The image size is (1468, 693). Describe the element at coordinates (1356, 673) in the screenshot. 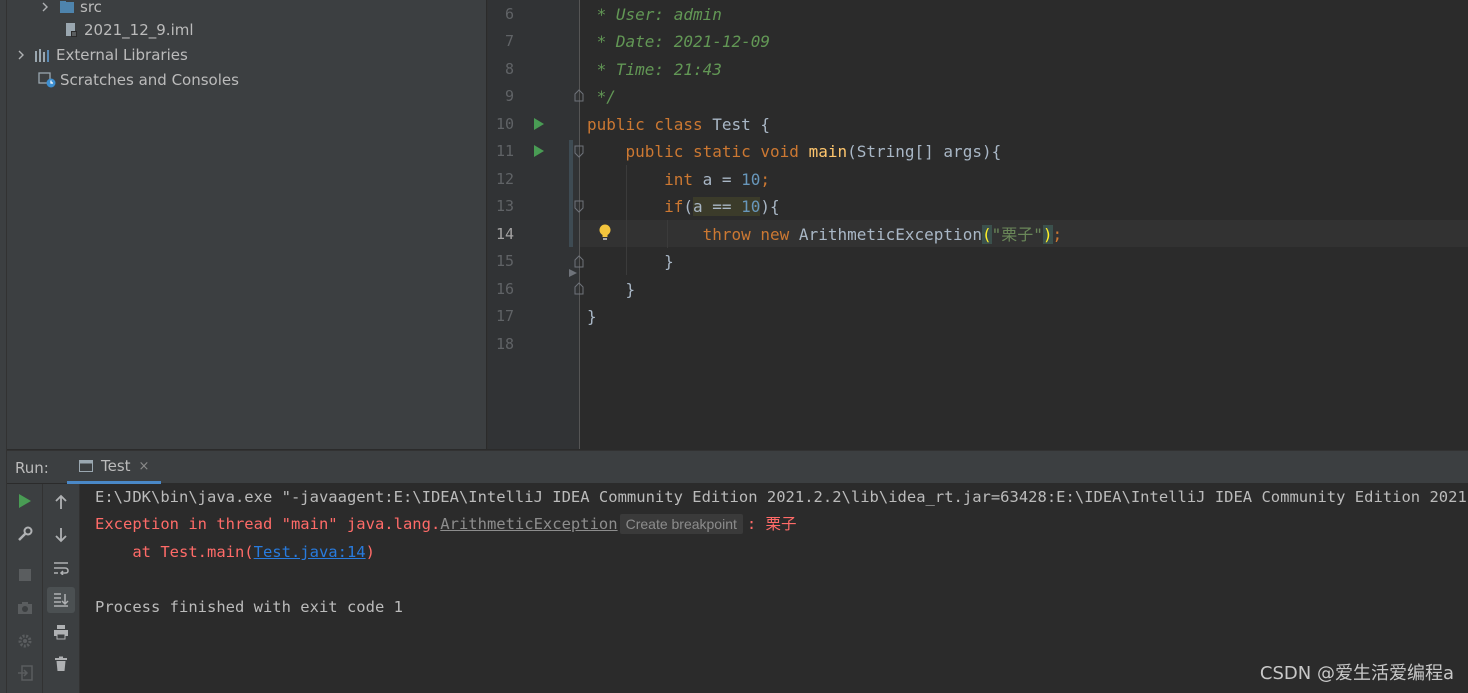

I see `watermark: CSDN @爱生活爱编程a` at that location.